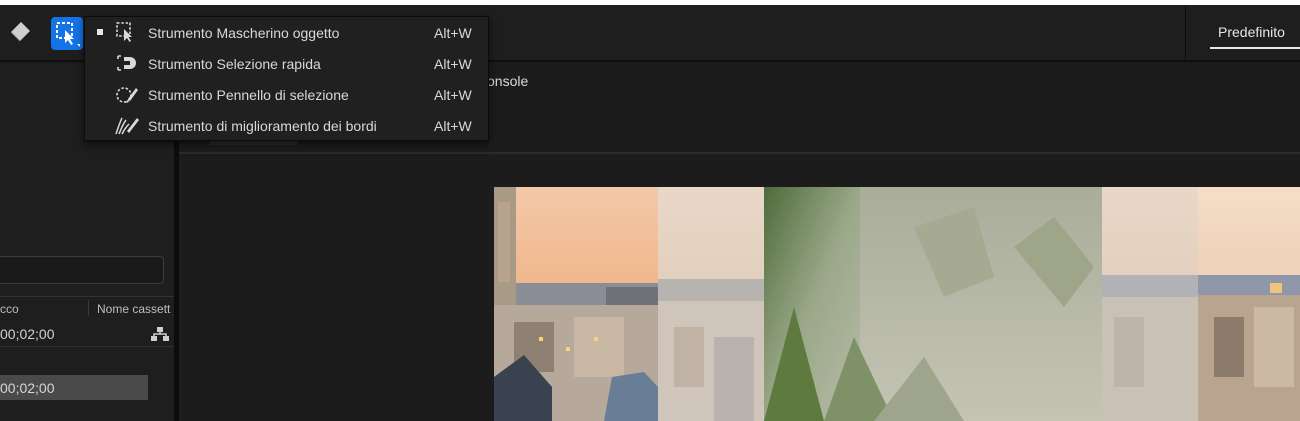 This screenshot has height=421, width=1300. What do you see at coordinates (262, 126) in the screenshot?
I see `menu-item-label: Strumento di miglioramento dei bordi` at bounding box center [262, 126].